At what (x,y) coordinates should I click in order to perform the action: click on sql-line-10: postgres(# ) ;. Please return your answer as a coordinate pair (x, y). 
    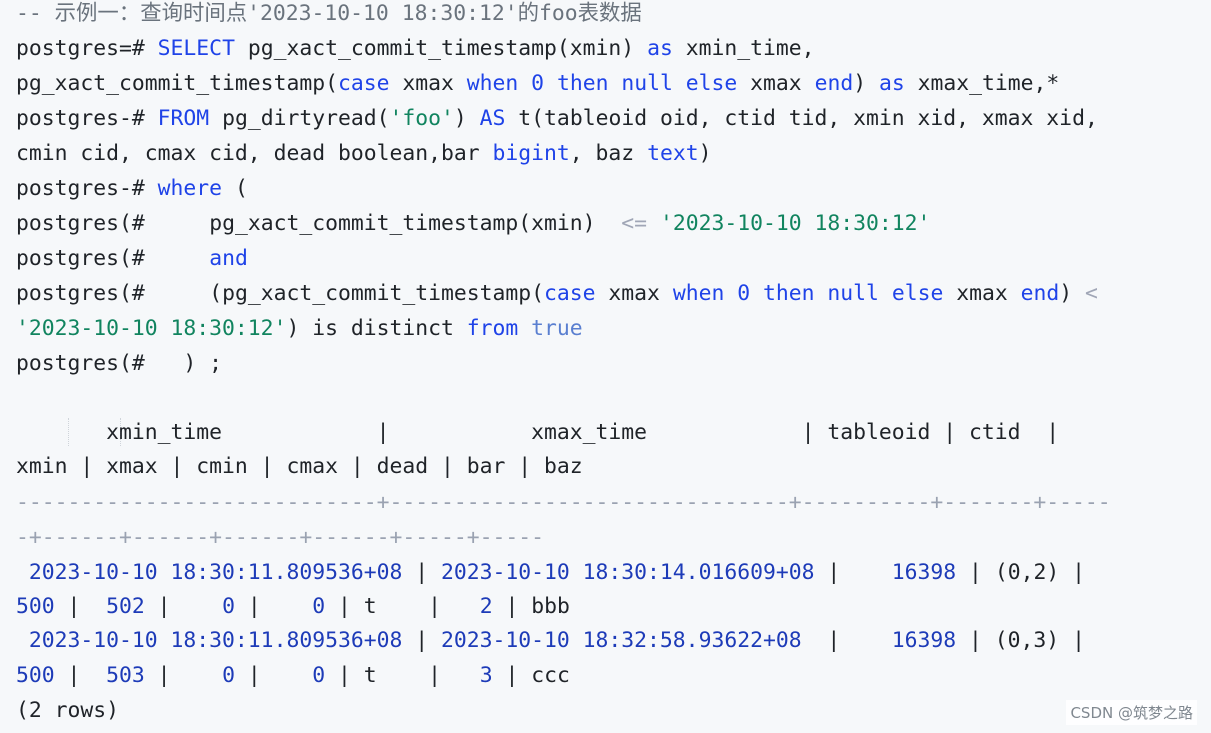
    Looking at the image, I should click on (119, 364).